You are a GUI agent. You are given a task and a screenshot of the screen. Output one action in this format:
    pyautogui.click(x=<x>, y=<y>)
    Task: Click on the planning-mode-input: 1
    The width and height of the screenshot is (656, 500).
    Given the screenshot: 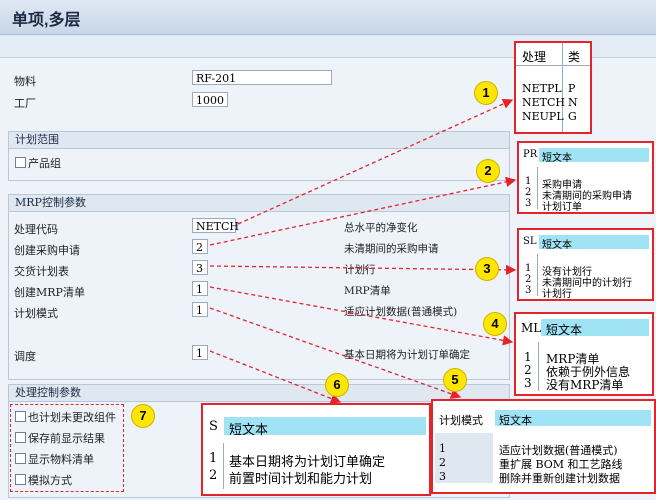 What is the action you would take?
    pyautogui.click(x=200, y=309)
    